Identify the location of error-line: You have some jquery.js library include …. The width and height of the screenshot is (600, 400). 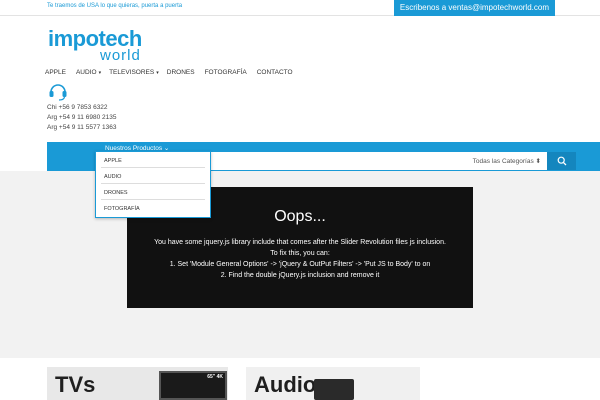
(300, 242).